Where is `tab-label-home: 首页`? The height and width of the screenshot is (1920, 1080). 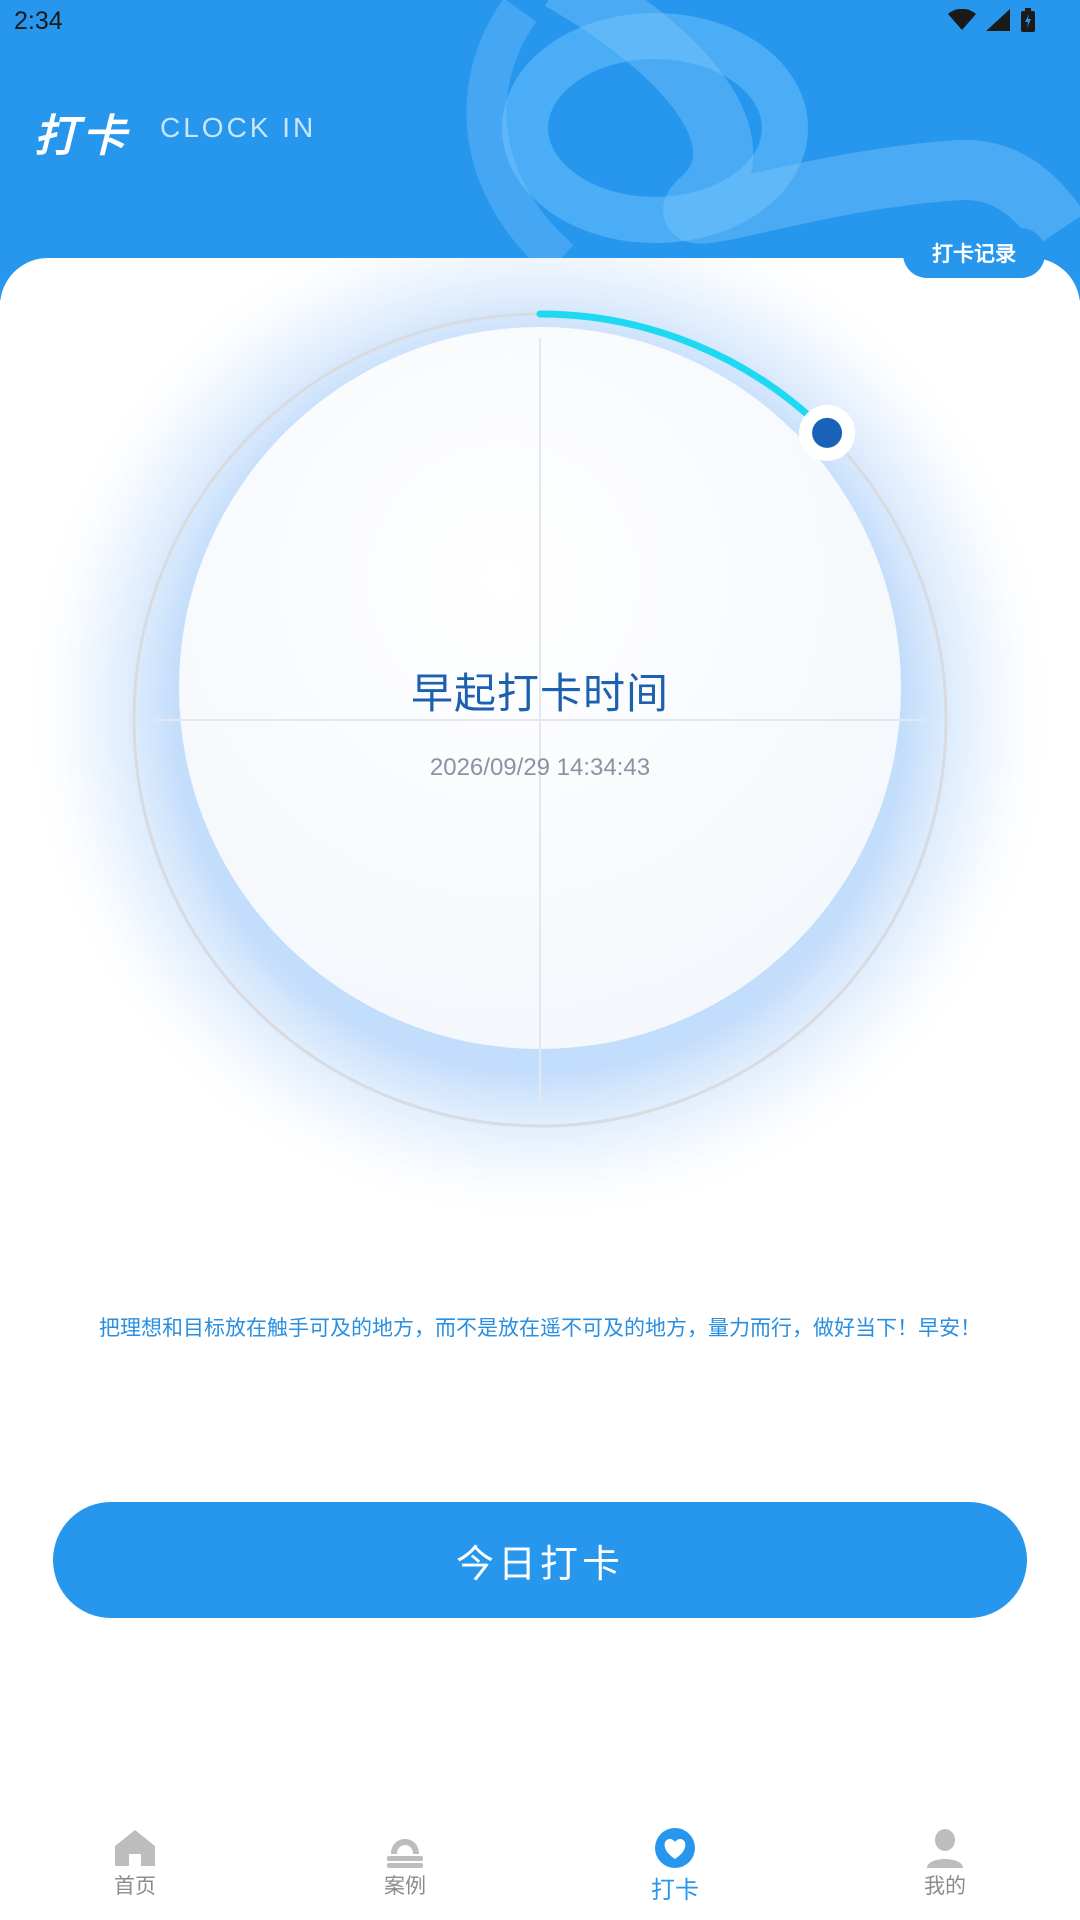
tab-label-home: 首页 is located at coordinates (135, 1886).